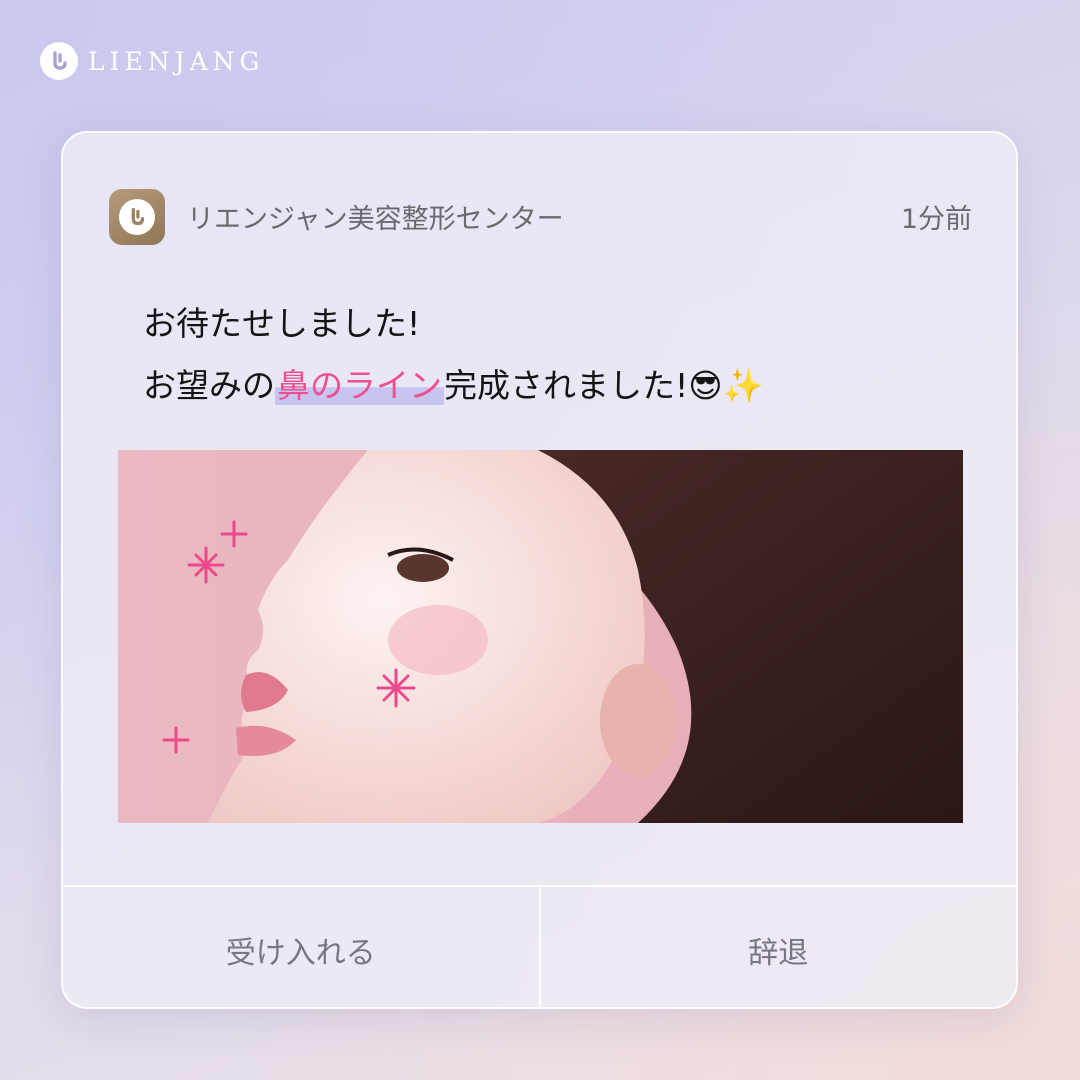 The height and width of the screenshot is (1080, 1080). Describe the element at coordinates (777, 947) in the screenshot. I see `decline-button: 辞退` at that location.